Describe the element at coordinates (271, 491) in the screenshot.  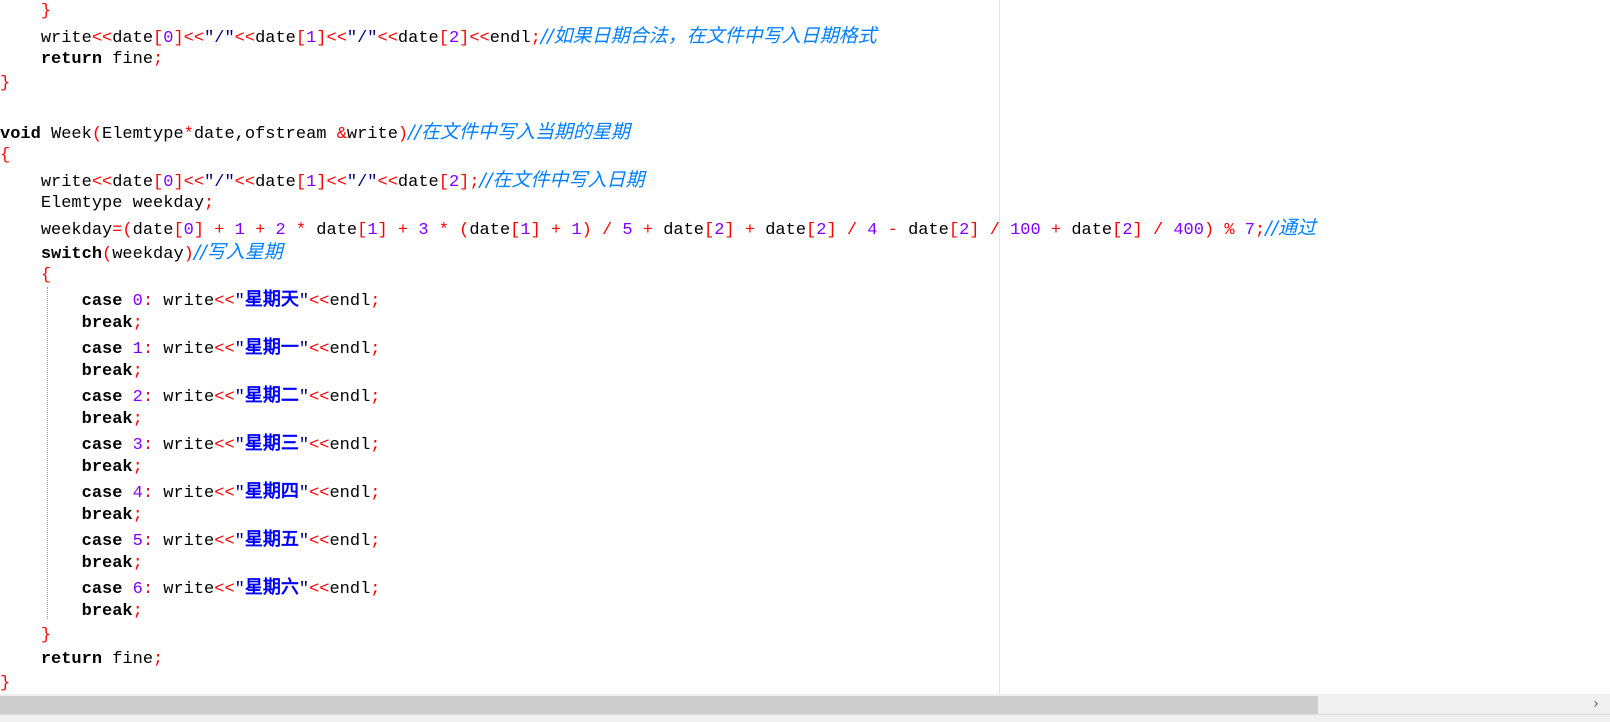
I see `weekday-string: 星期四` at that location.